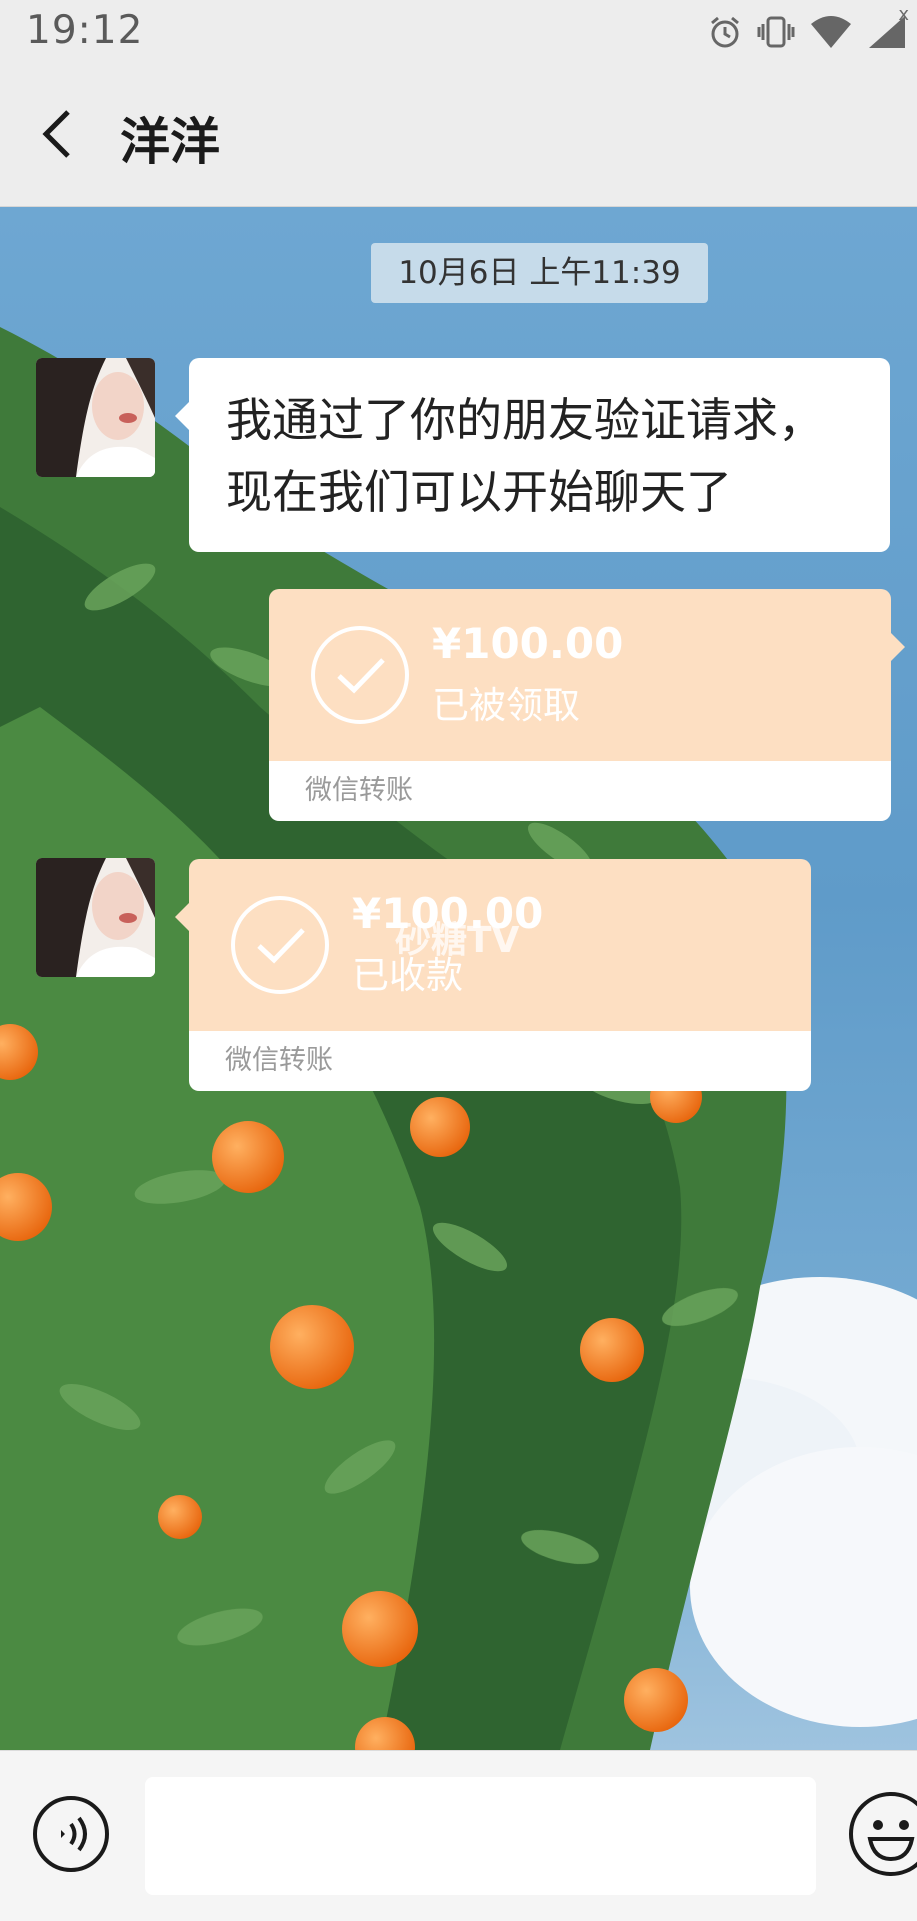 This screenshot has height=1921, width=917. Describe the element at coordinates (725, 32) in the screenshot. I see `alarm-icon` at that location.